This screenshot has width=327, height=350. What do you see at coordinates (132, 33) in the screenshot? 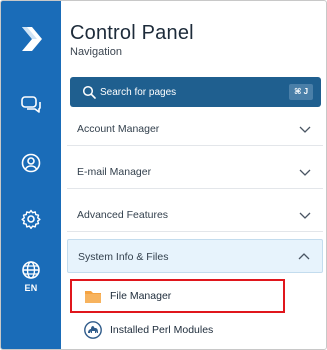
I see `page-title: Control Panel` at bounding box center [132, 33].